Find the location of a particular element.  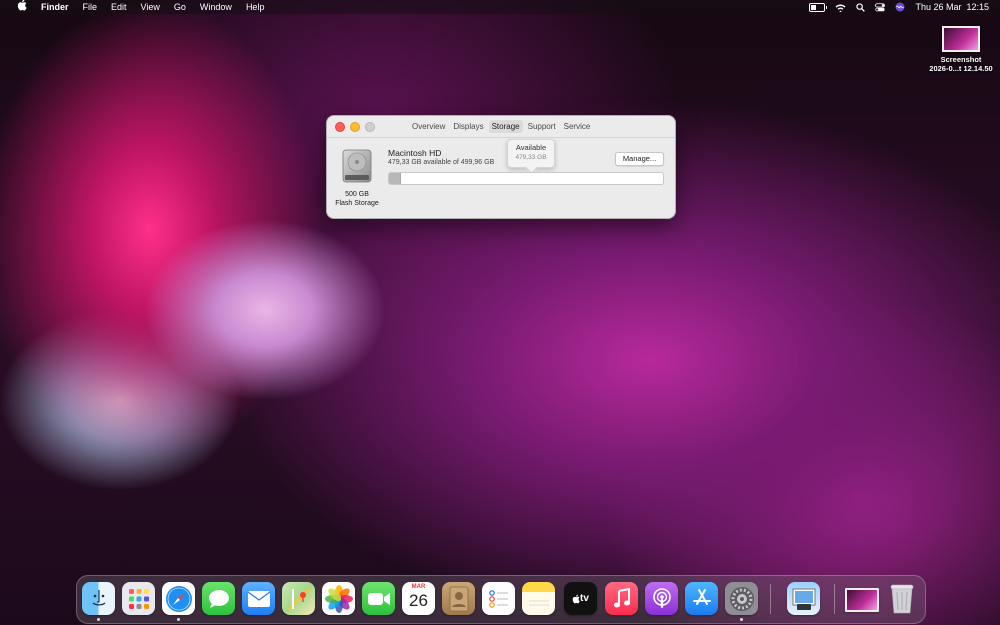

screenshot-thumbnail is located at coordinates (961, 39).